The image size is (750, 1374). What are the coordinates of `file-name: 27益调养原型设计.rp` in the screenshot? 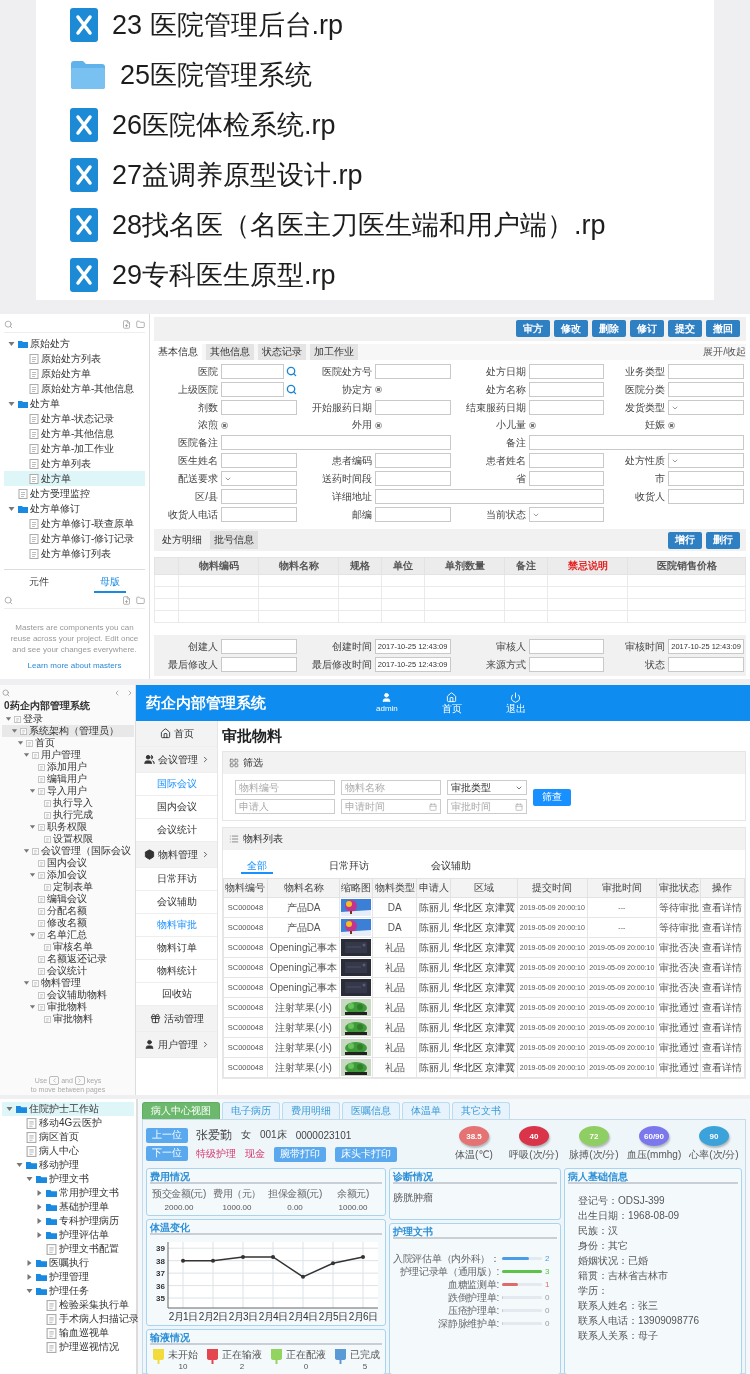 It's located at (237, 175).